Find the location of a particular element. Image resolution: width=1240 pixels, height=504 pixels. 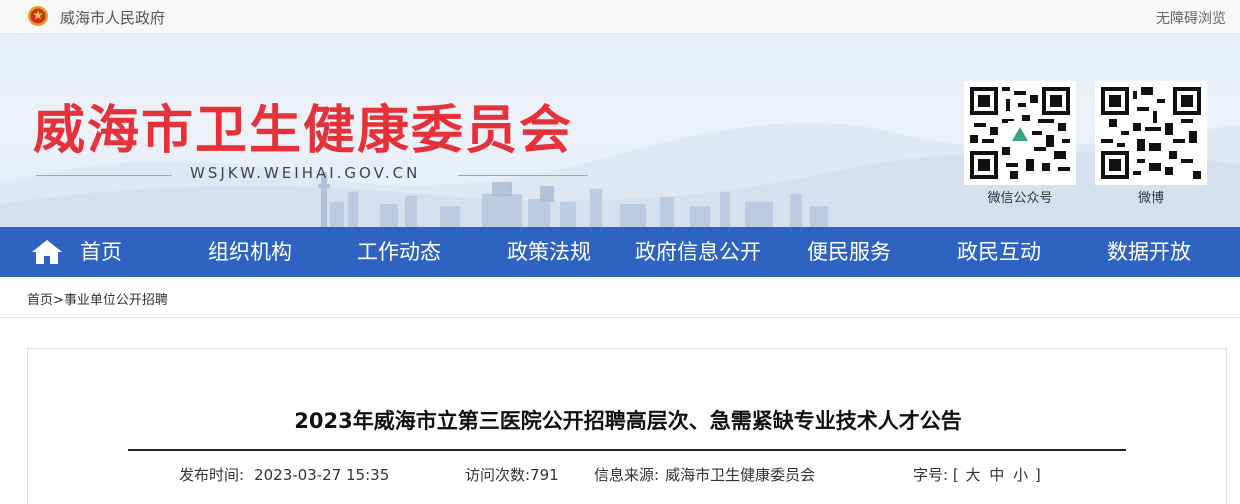

domain-text: WSJKW.WEIHAI.GOV.CN is located at coordinates (305, 173).